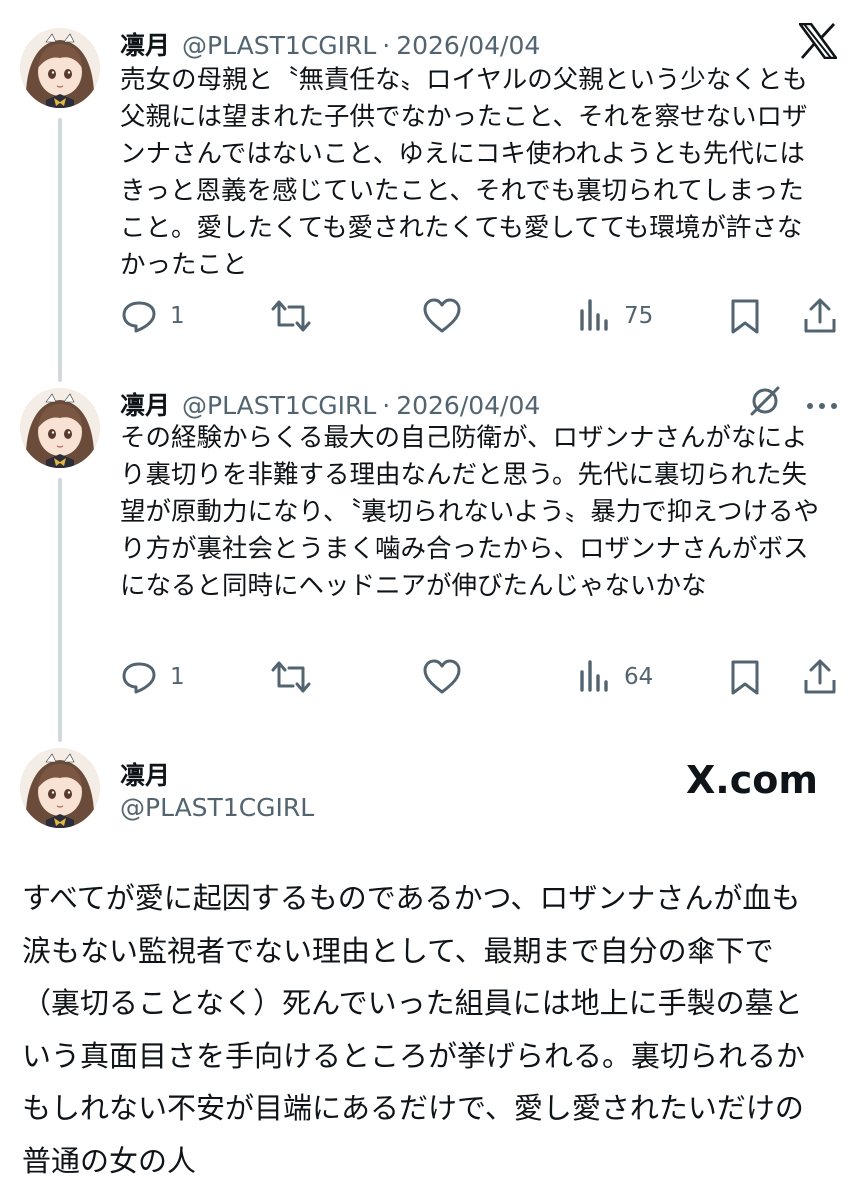  Describe the element at coordinates (818, 42) in the screenshot. I see `x-logo-icon` at that location.